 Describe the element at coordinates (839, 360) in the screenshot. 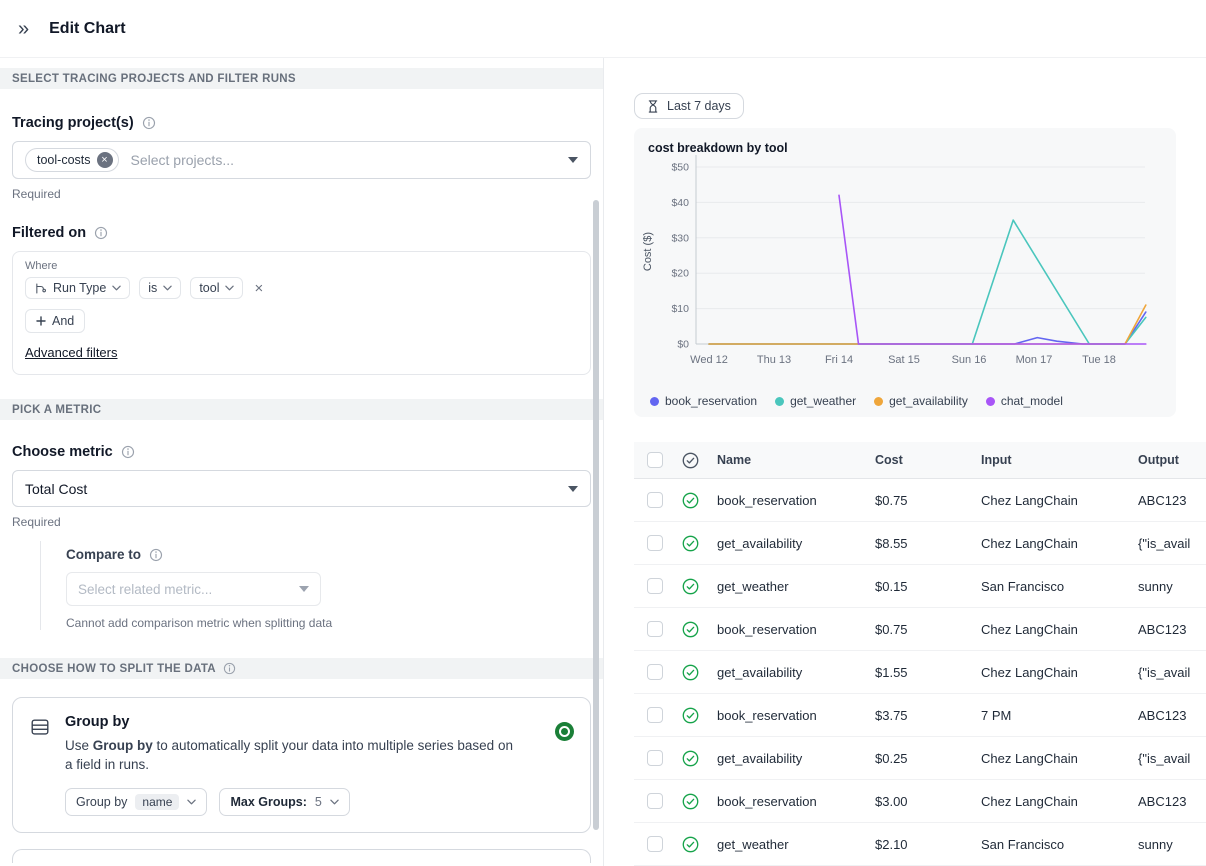

I see `svg-text: Fri 14` at that location.